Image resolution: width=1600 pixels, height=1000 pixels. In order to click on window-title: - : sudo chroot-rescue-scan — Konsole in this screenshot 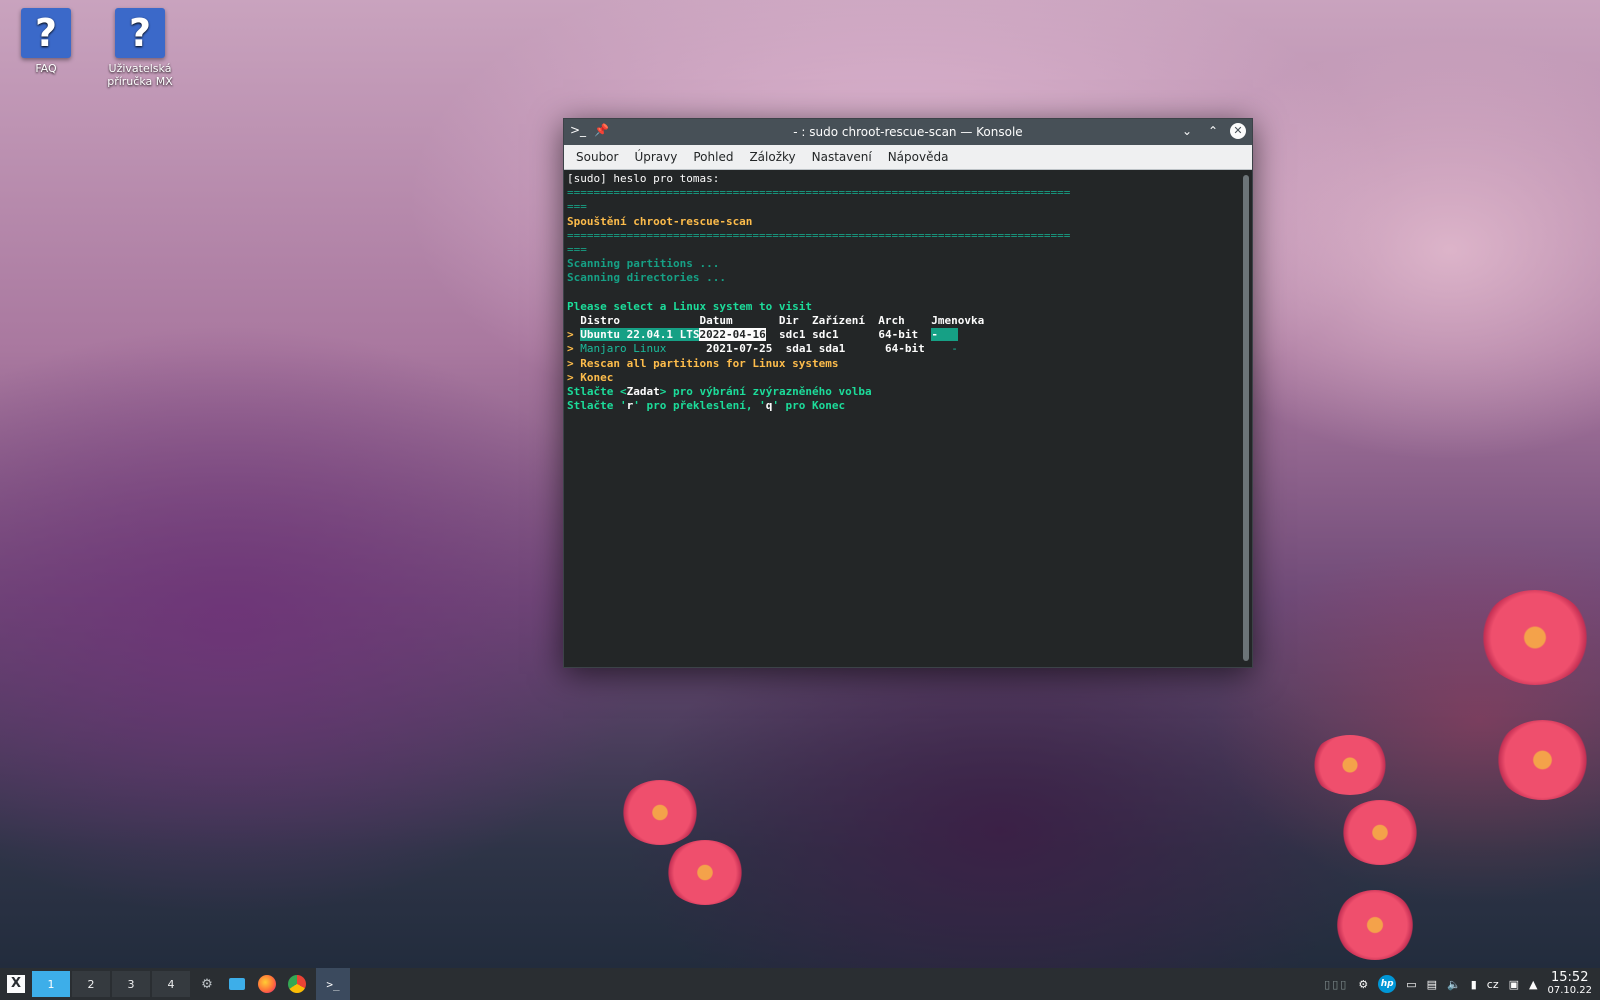, I will do `click(908, 132)`.